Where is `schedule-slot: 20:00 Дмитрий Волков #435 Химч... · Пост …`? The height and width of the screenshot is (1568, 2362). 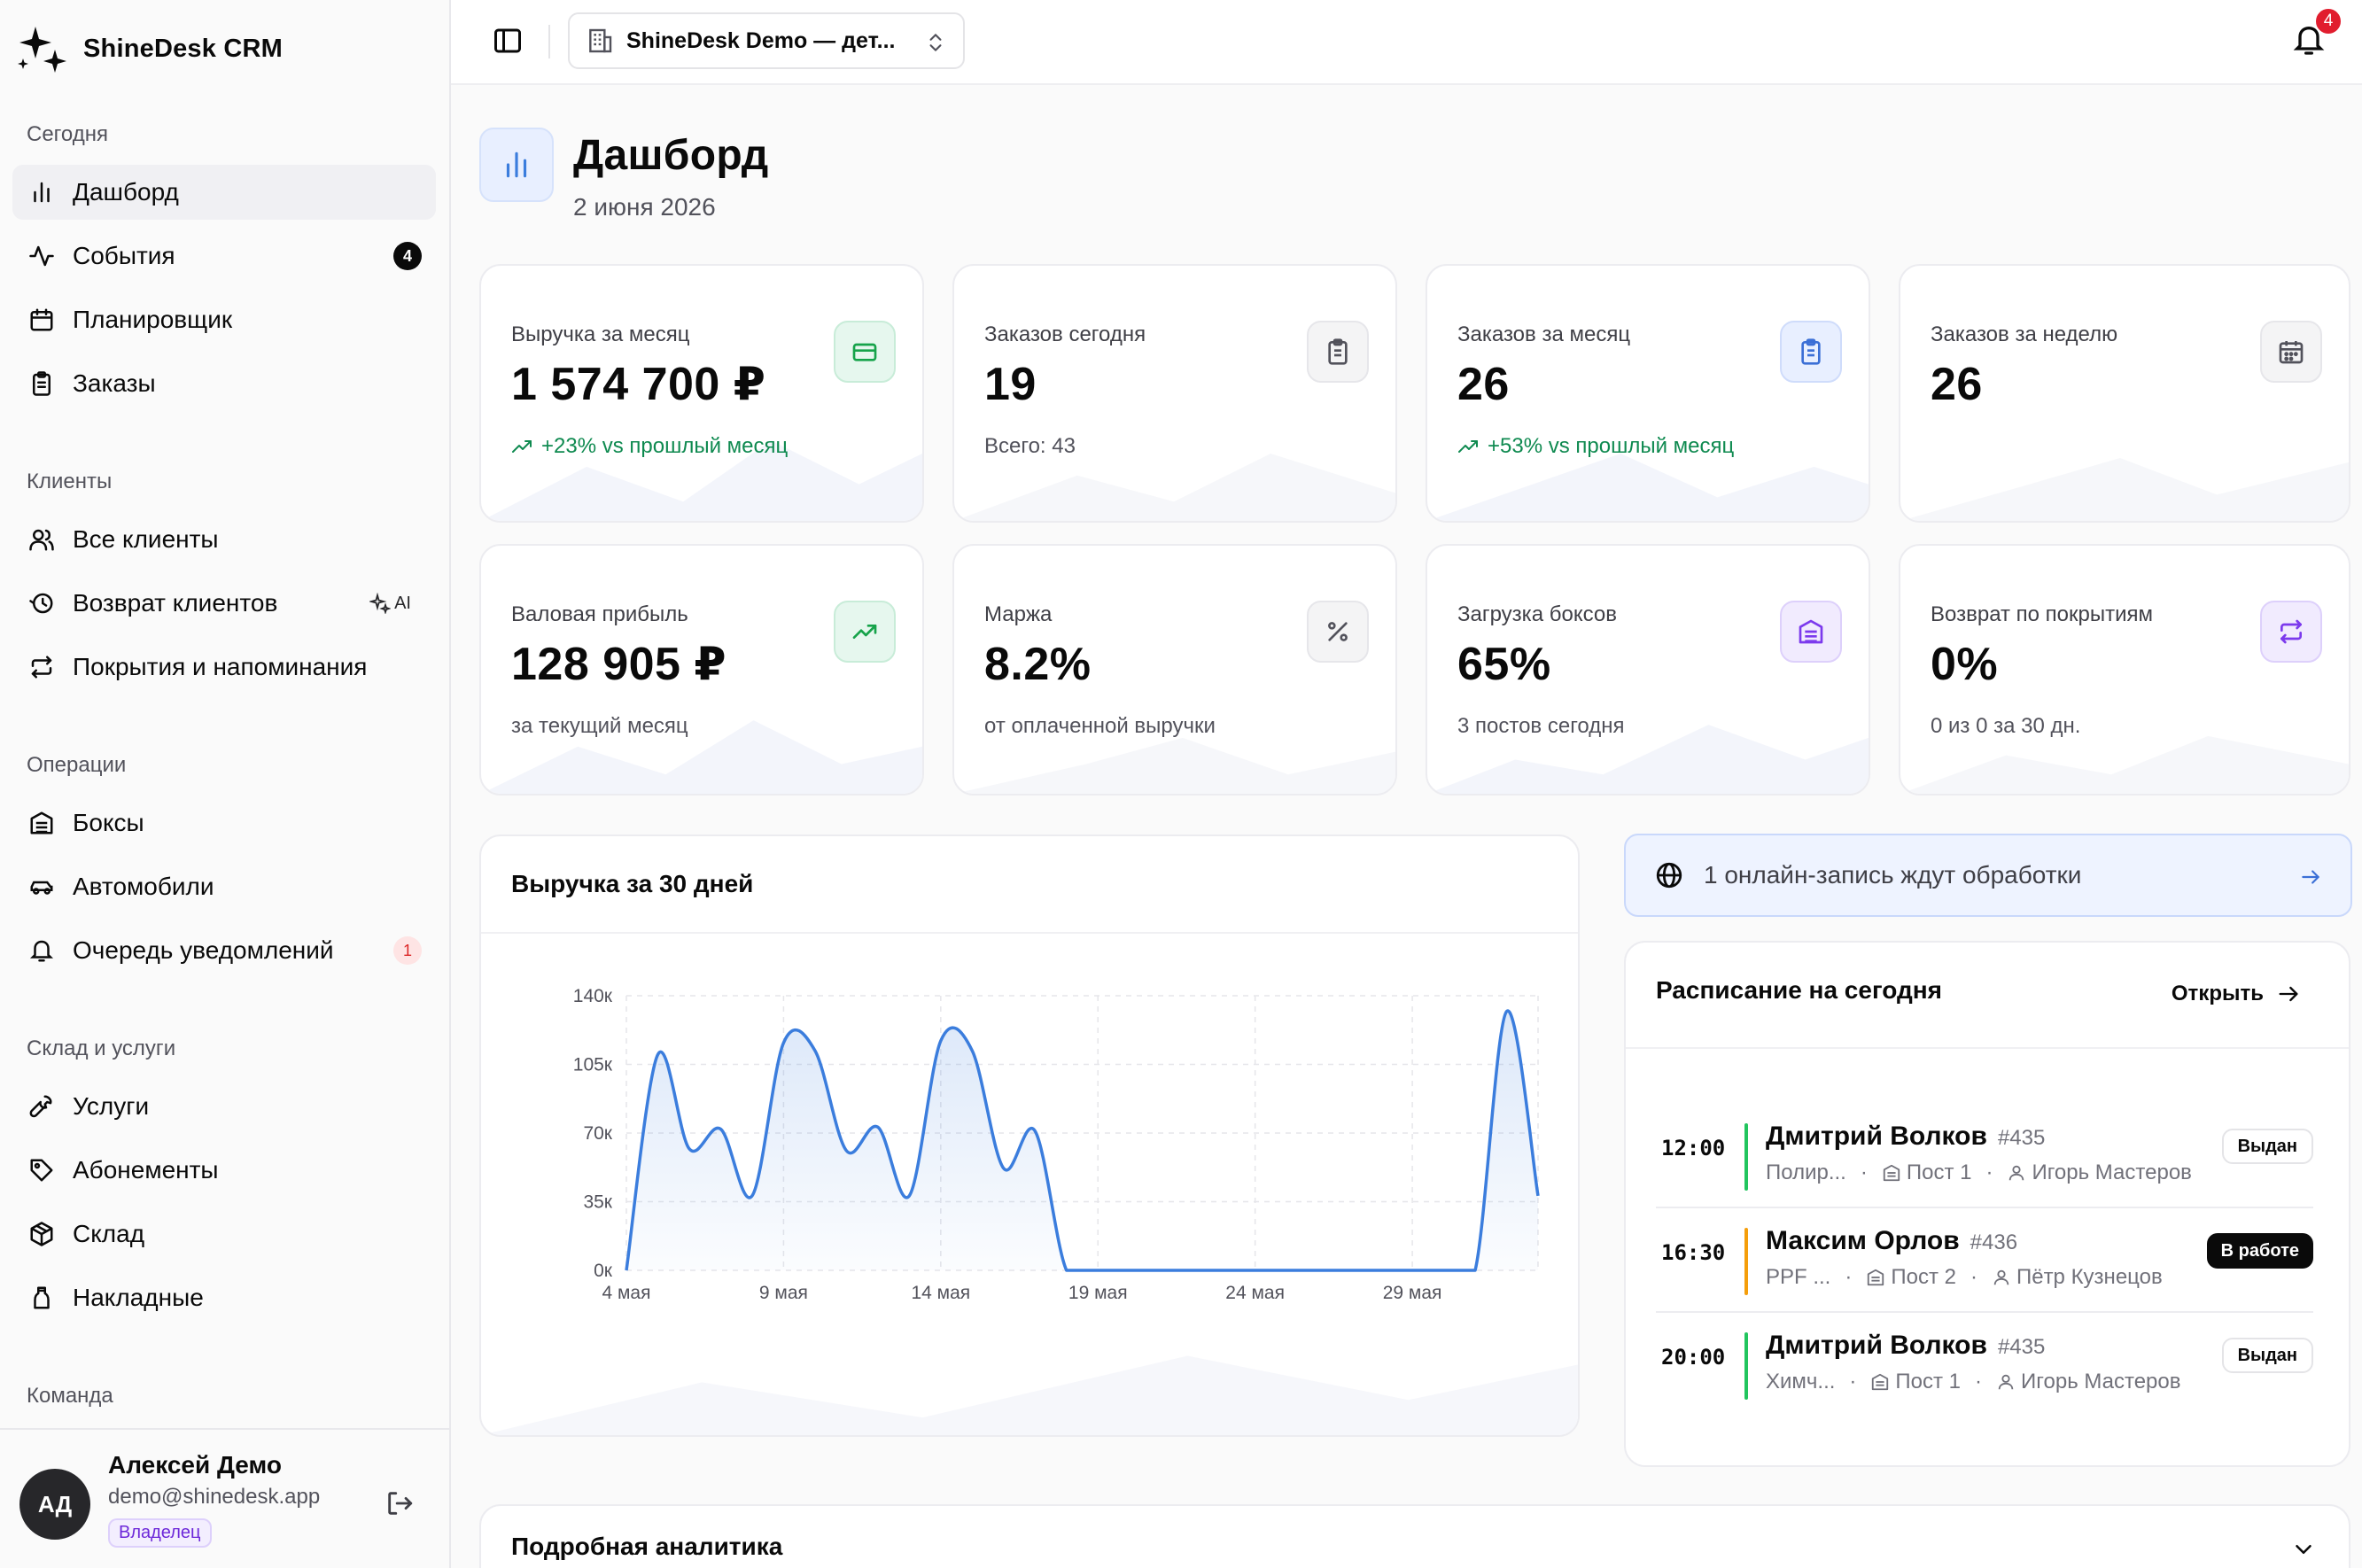 schedule-slot: 20:00 Дмитрий Волков #435 Химч... · Пост … is located at coordinates (1984, 1365).